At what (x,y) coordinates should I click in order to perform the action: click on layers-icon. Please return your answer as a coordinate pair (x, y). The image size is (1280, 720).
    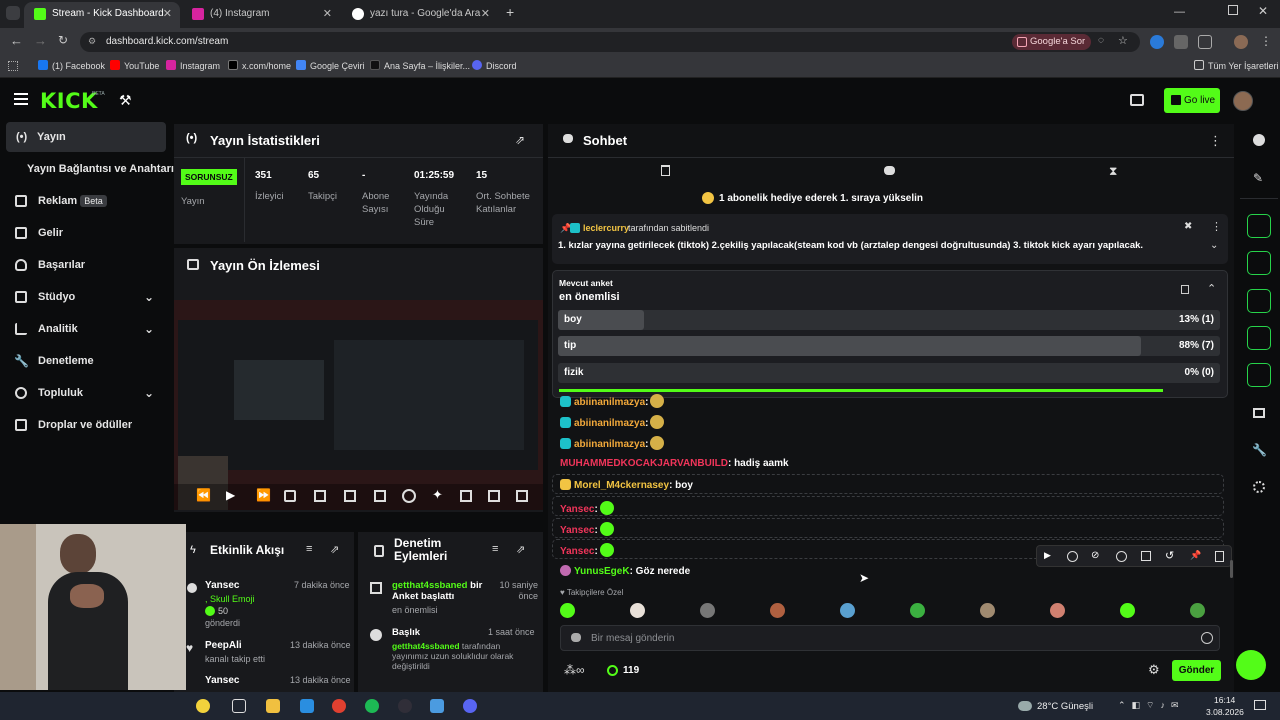
    Looking at the image, I should click on (1259, 413).